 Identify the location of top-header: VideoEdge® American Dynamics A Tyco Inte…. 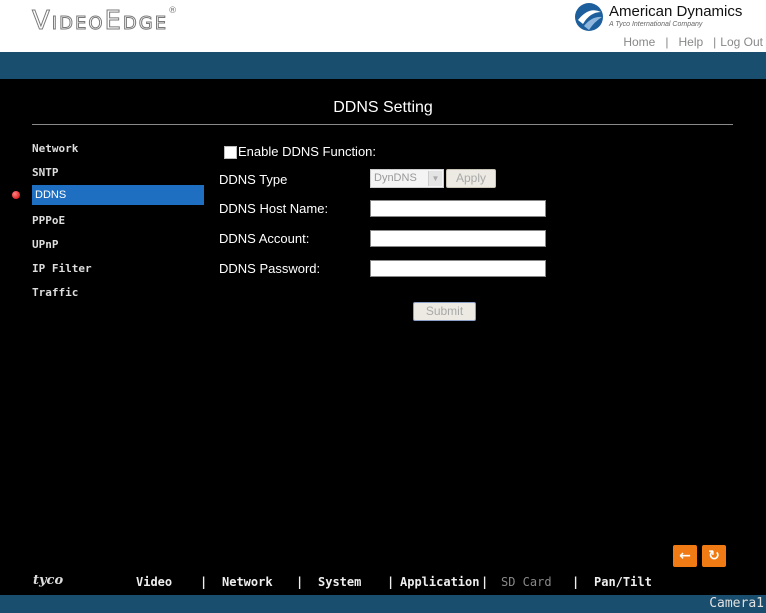
(383, 26).